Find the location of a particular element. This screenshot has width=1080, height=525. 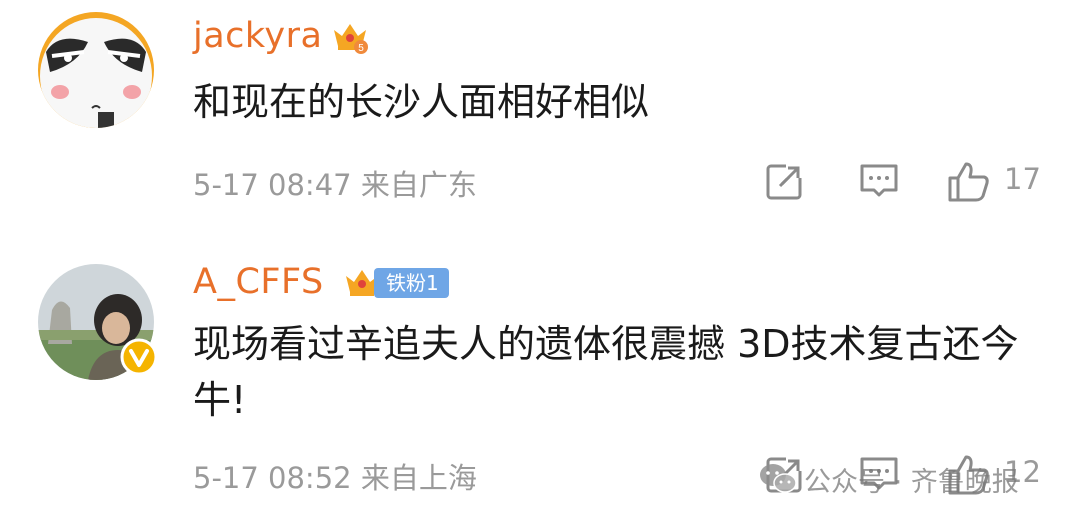

svg-text: 5 is located at coordinates (361, 48).